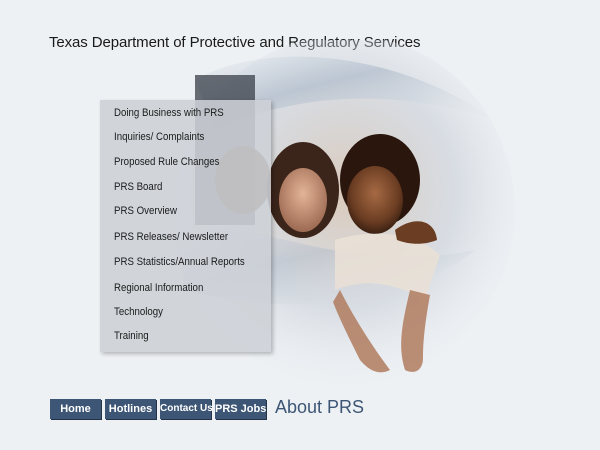  Describe the element at coordinates (145, 211) in the screenshot. I see `menu-item-prs-overview: PRS Overview` at that location.